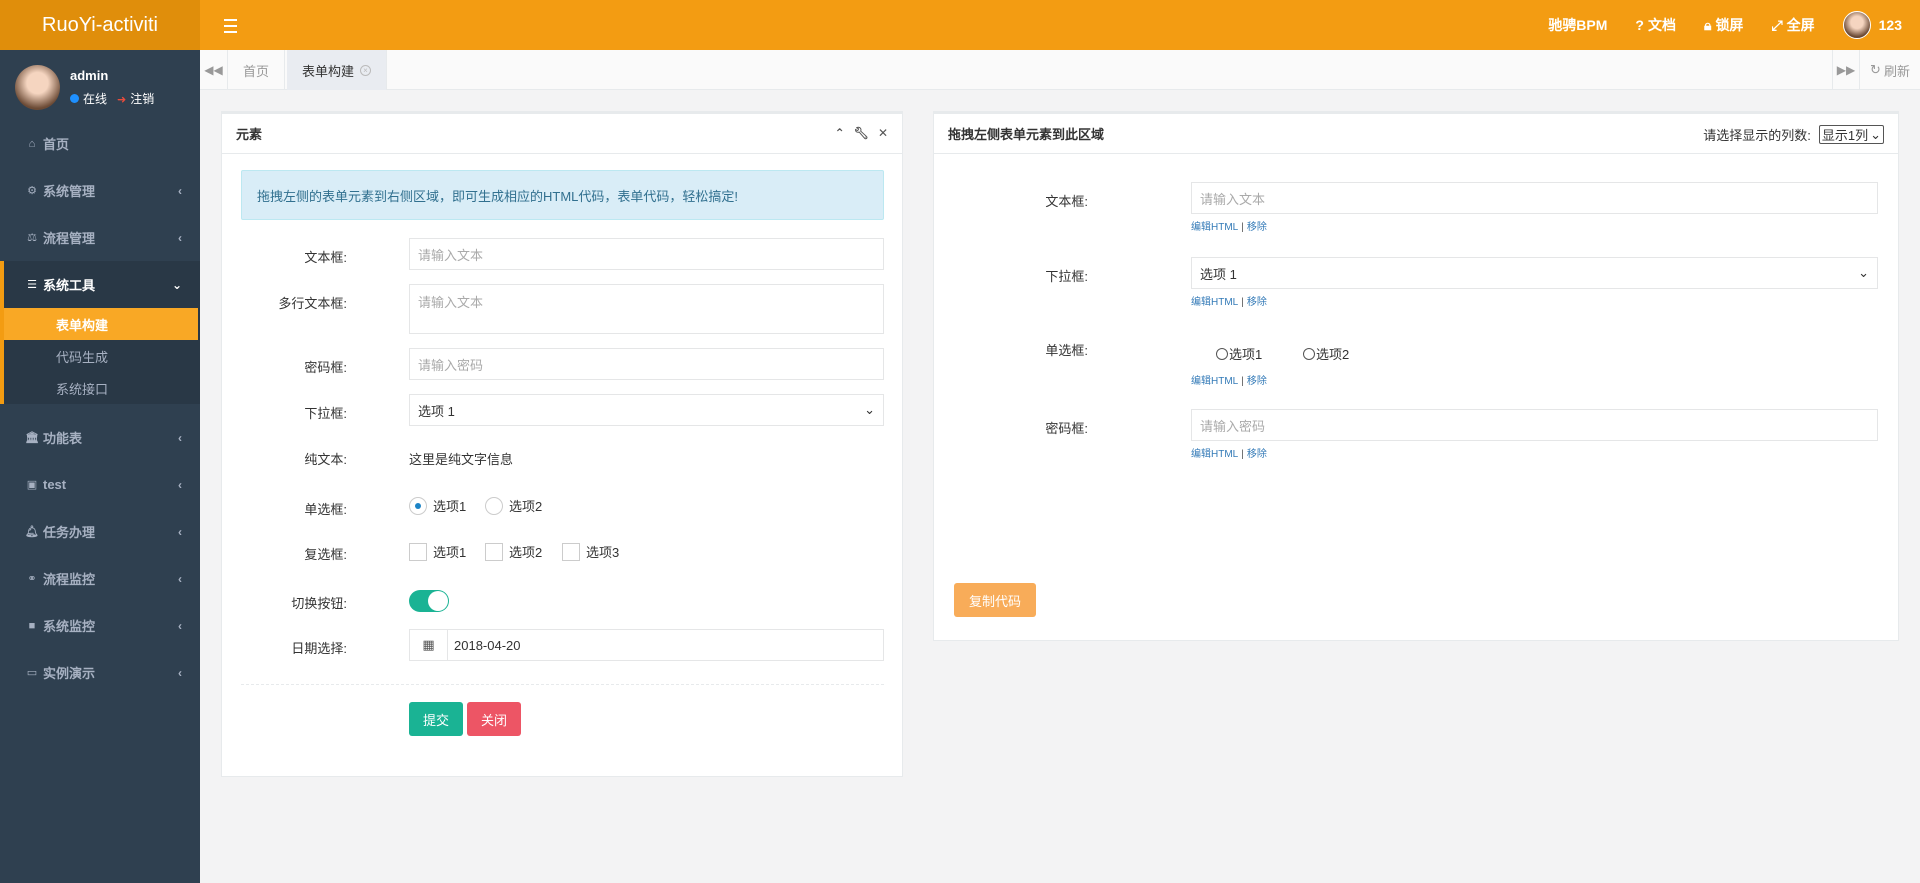 This screenshot has height=883, width=1920. I want to click on list-icon: ☰, so click(32, 285).